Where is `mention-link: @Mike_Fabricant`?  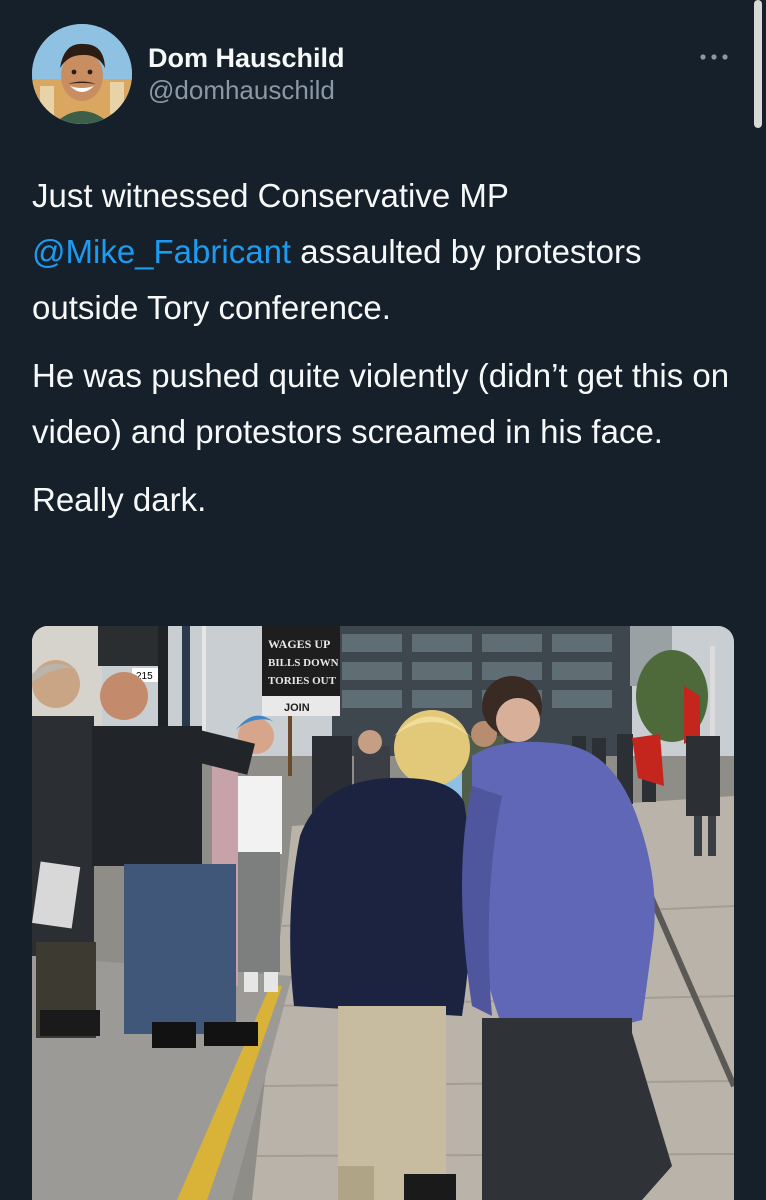
mention-link: @Mike_Fabricant is located at coordinates (161, 251).